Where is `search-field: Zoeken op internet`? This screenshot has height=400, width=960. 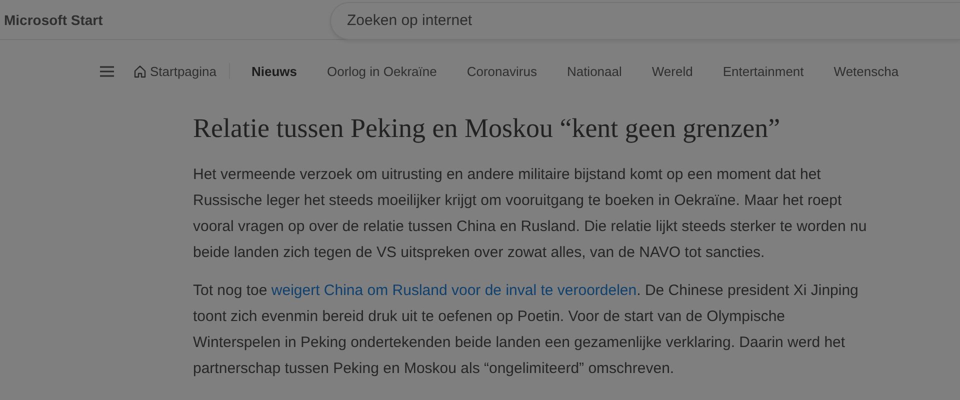 search-field: Zoeken op internet is located at coordinates (645, 21).